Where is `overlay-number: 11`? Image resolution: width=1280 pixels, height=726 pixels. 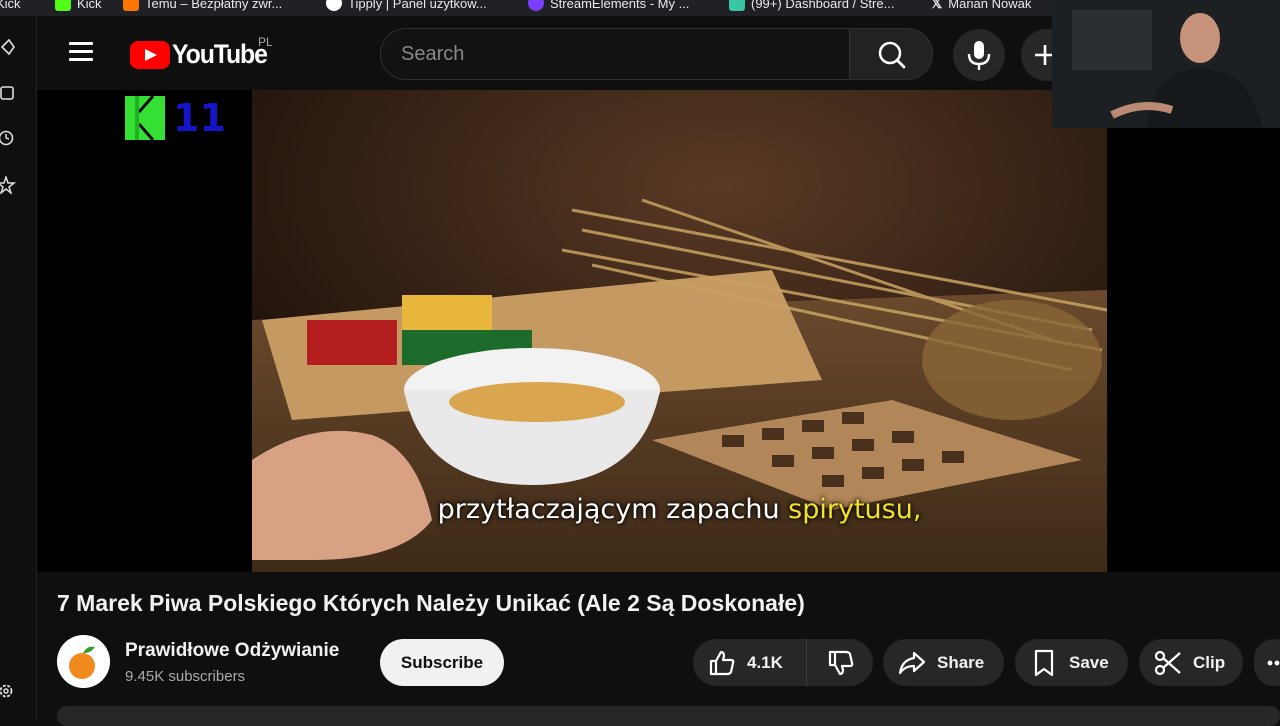
overlay-number: 11 is located at coordinates (199, 118).